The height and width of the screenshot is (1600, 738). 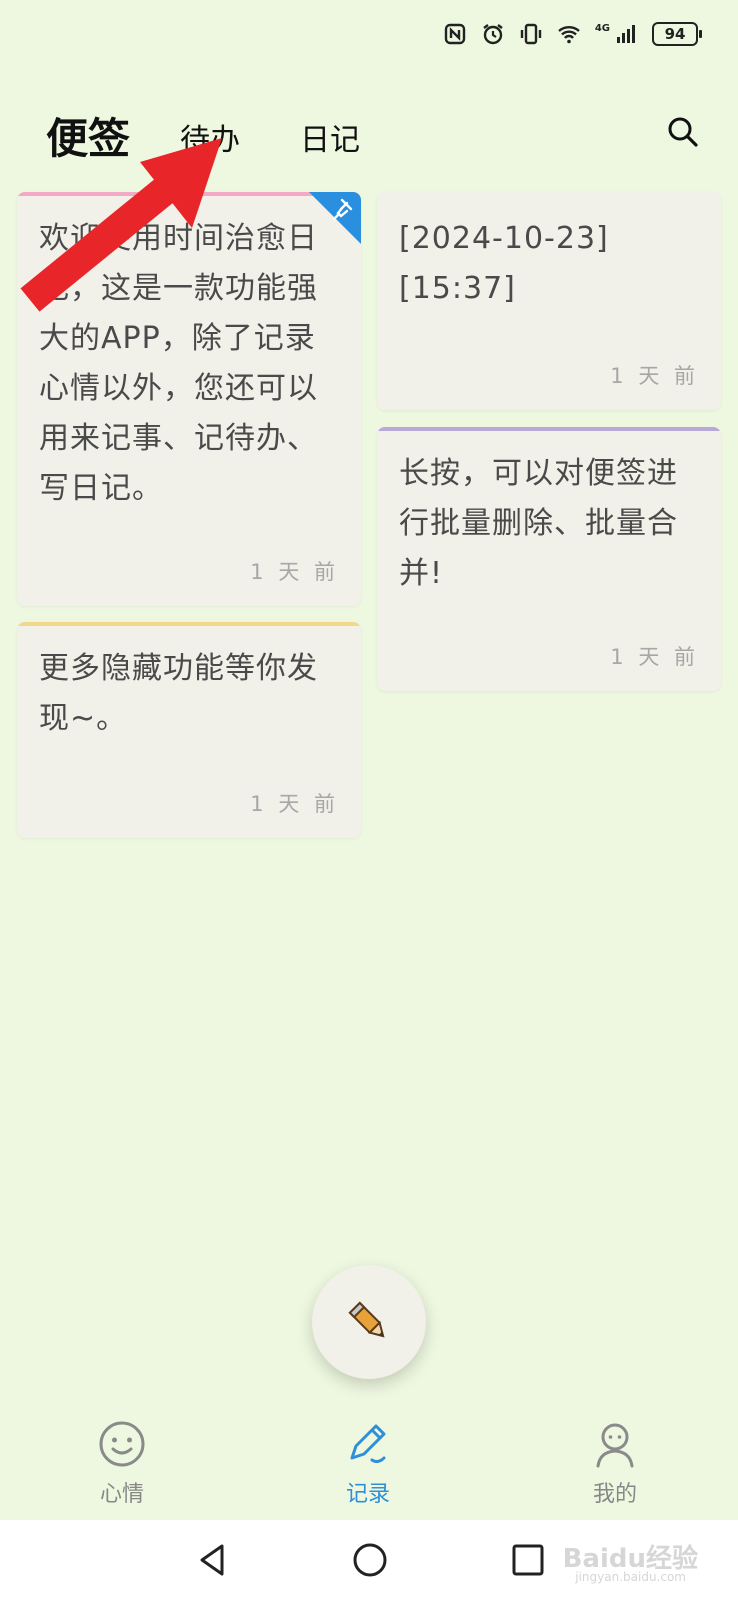 I want to click on nav-mood: 心情, so click(x=122, y=1463).